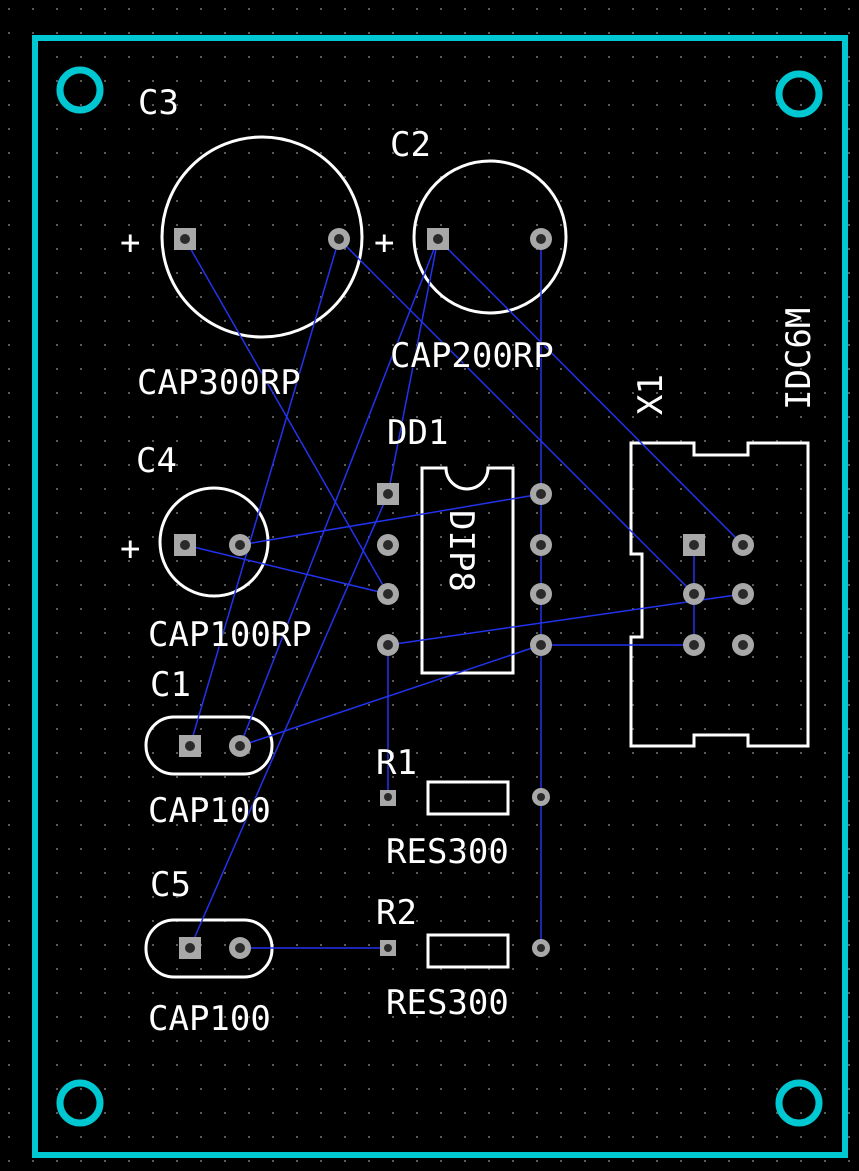 Image resolution: width=859 pixels, height=1171 pixels. I want to click on c5-designator: C5, so click(170, 885).